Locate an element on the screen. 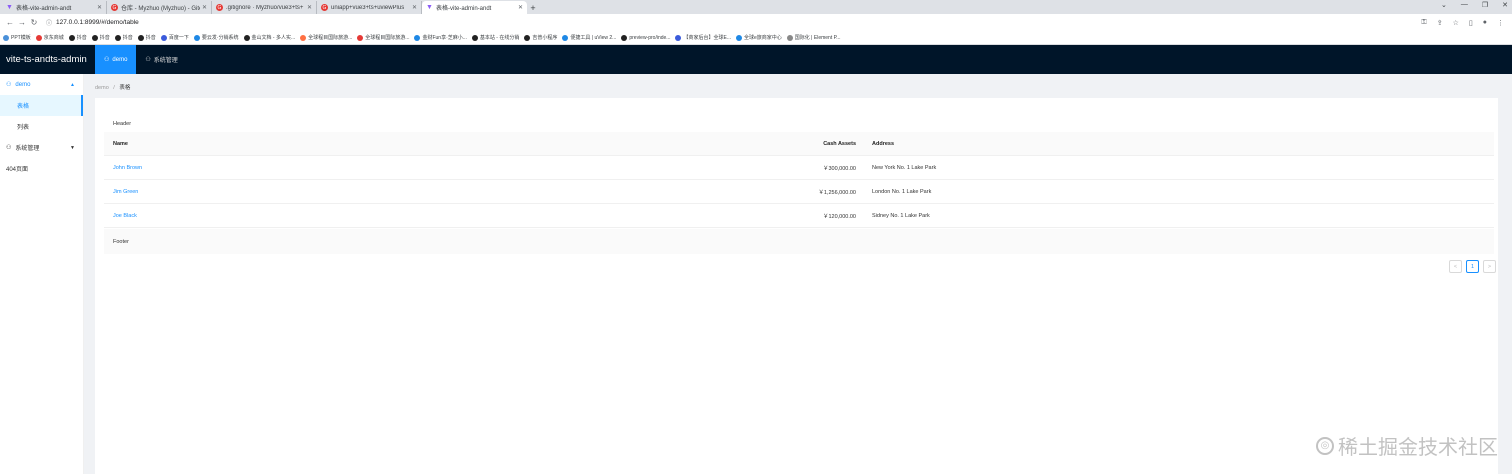  info-icon: ⓘ is located at coordinates (49, 24).